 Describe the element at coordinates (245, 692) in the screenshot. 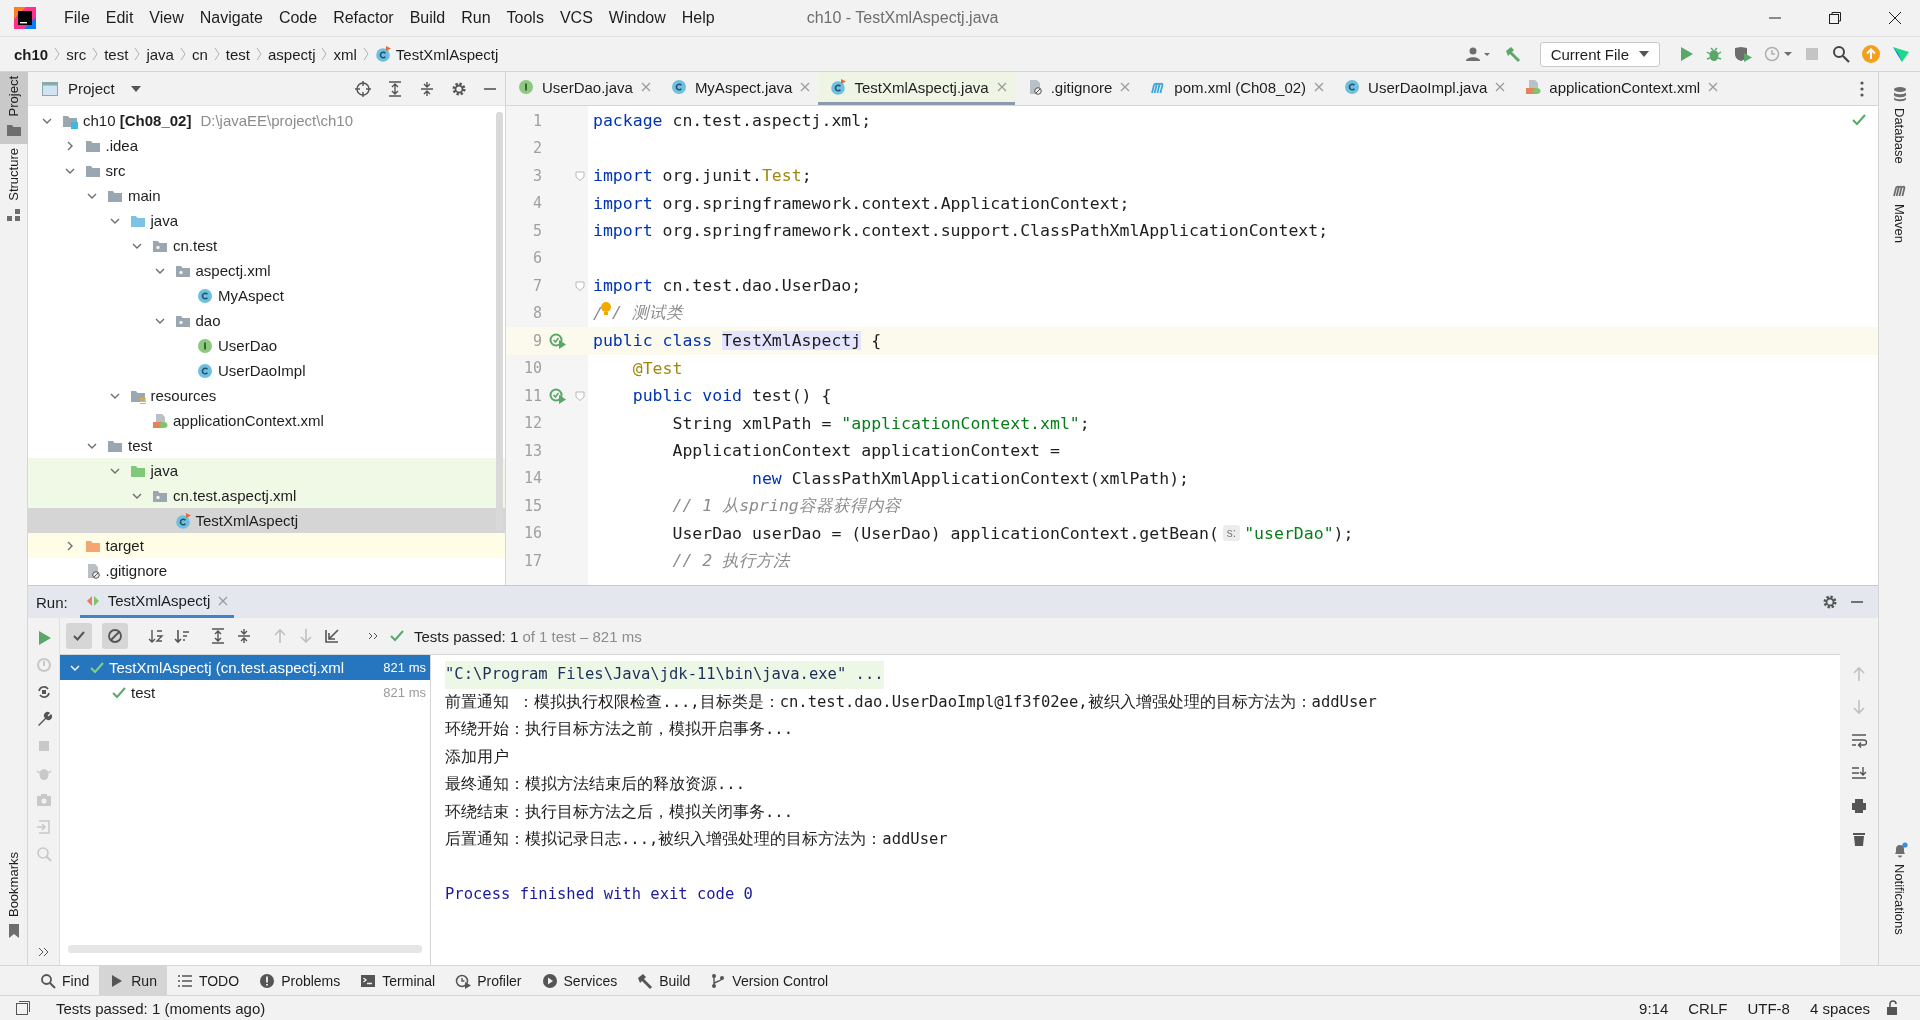

I see `test-item: test 821 ms` at that location.